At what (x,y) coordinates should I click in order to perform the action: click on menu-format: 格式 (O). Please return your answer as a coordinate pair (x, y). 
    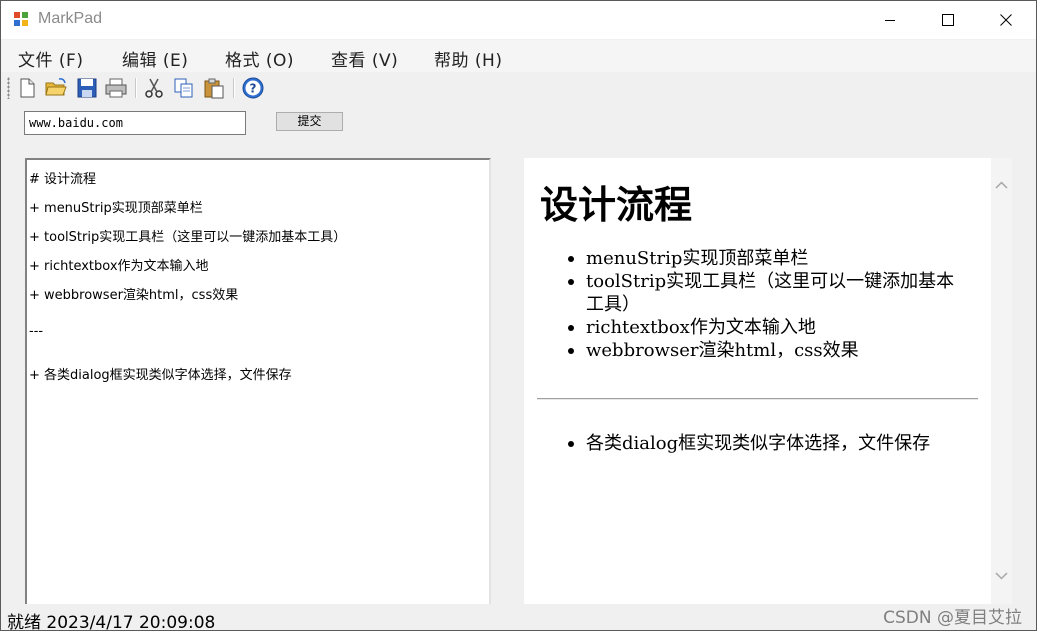
    Looking at the image, I should click on (259, 58).